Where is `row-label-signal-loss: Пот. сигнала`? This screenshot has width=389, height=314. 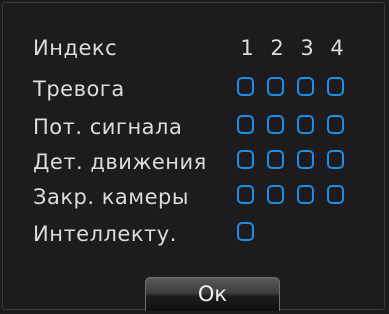
row-label-signal-loss: Пот. сигнала is located at coordinates (108, 127).